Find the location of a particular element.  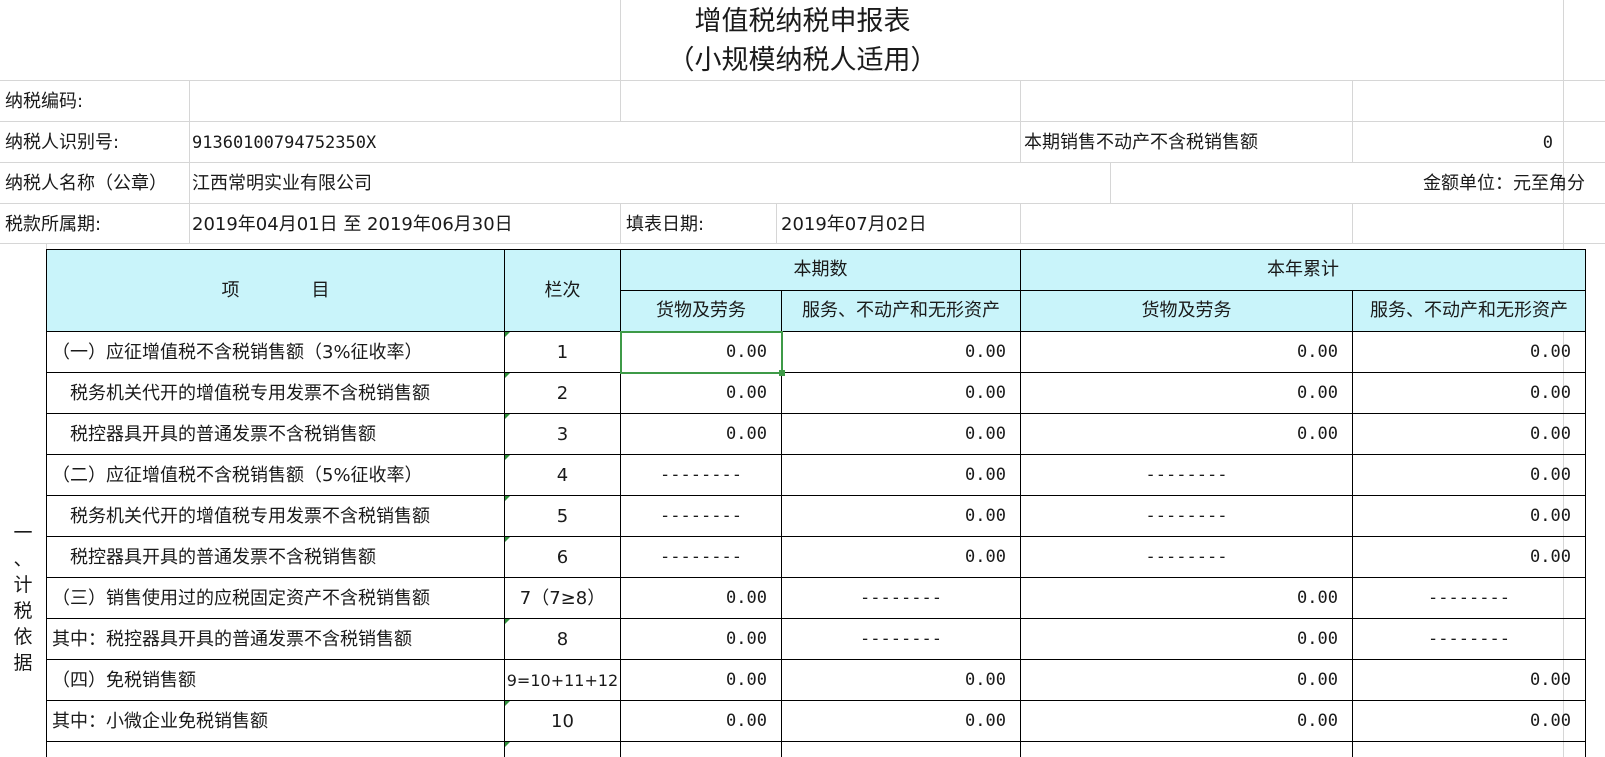

row-index-8: 8 is located at coordinates (562, 639).